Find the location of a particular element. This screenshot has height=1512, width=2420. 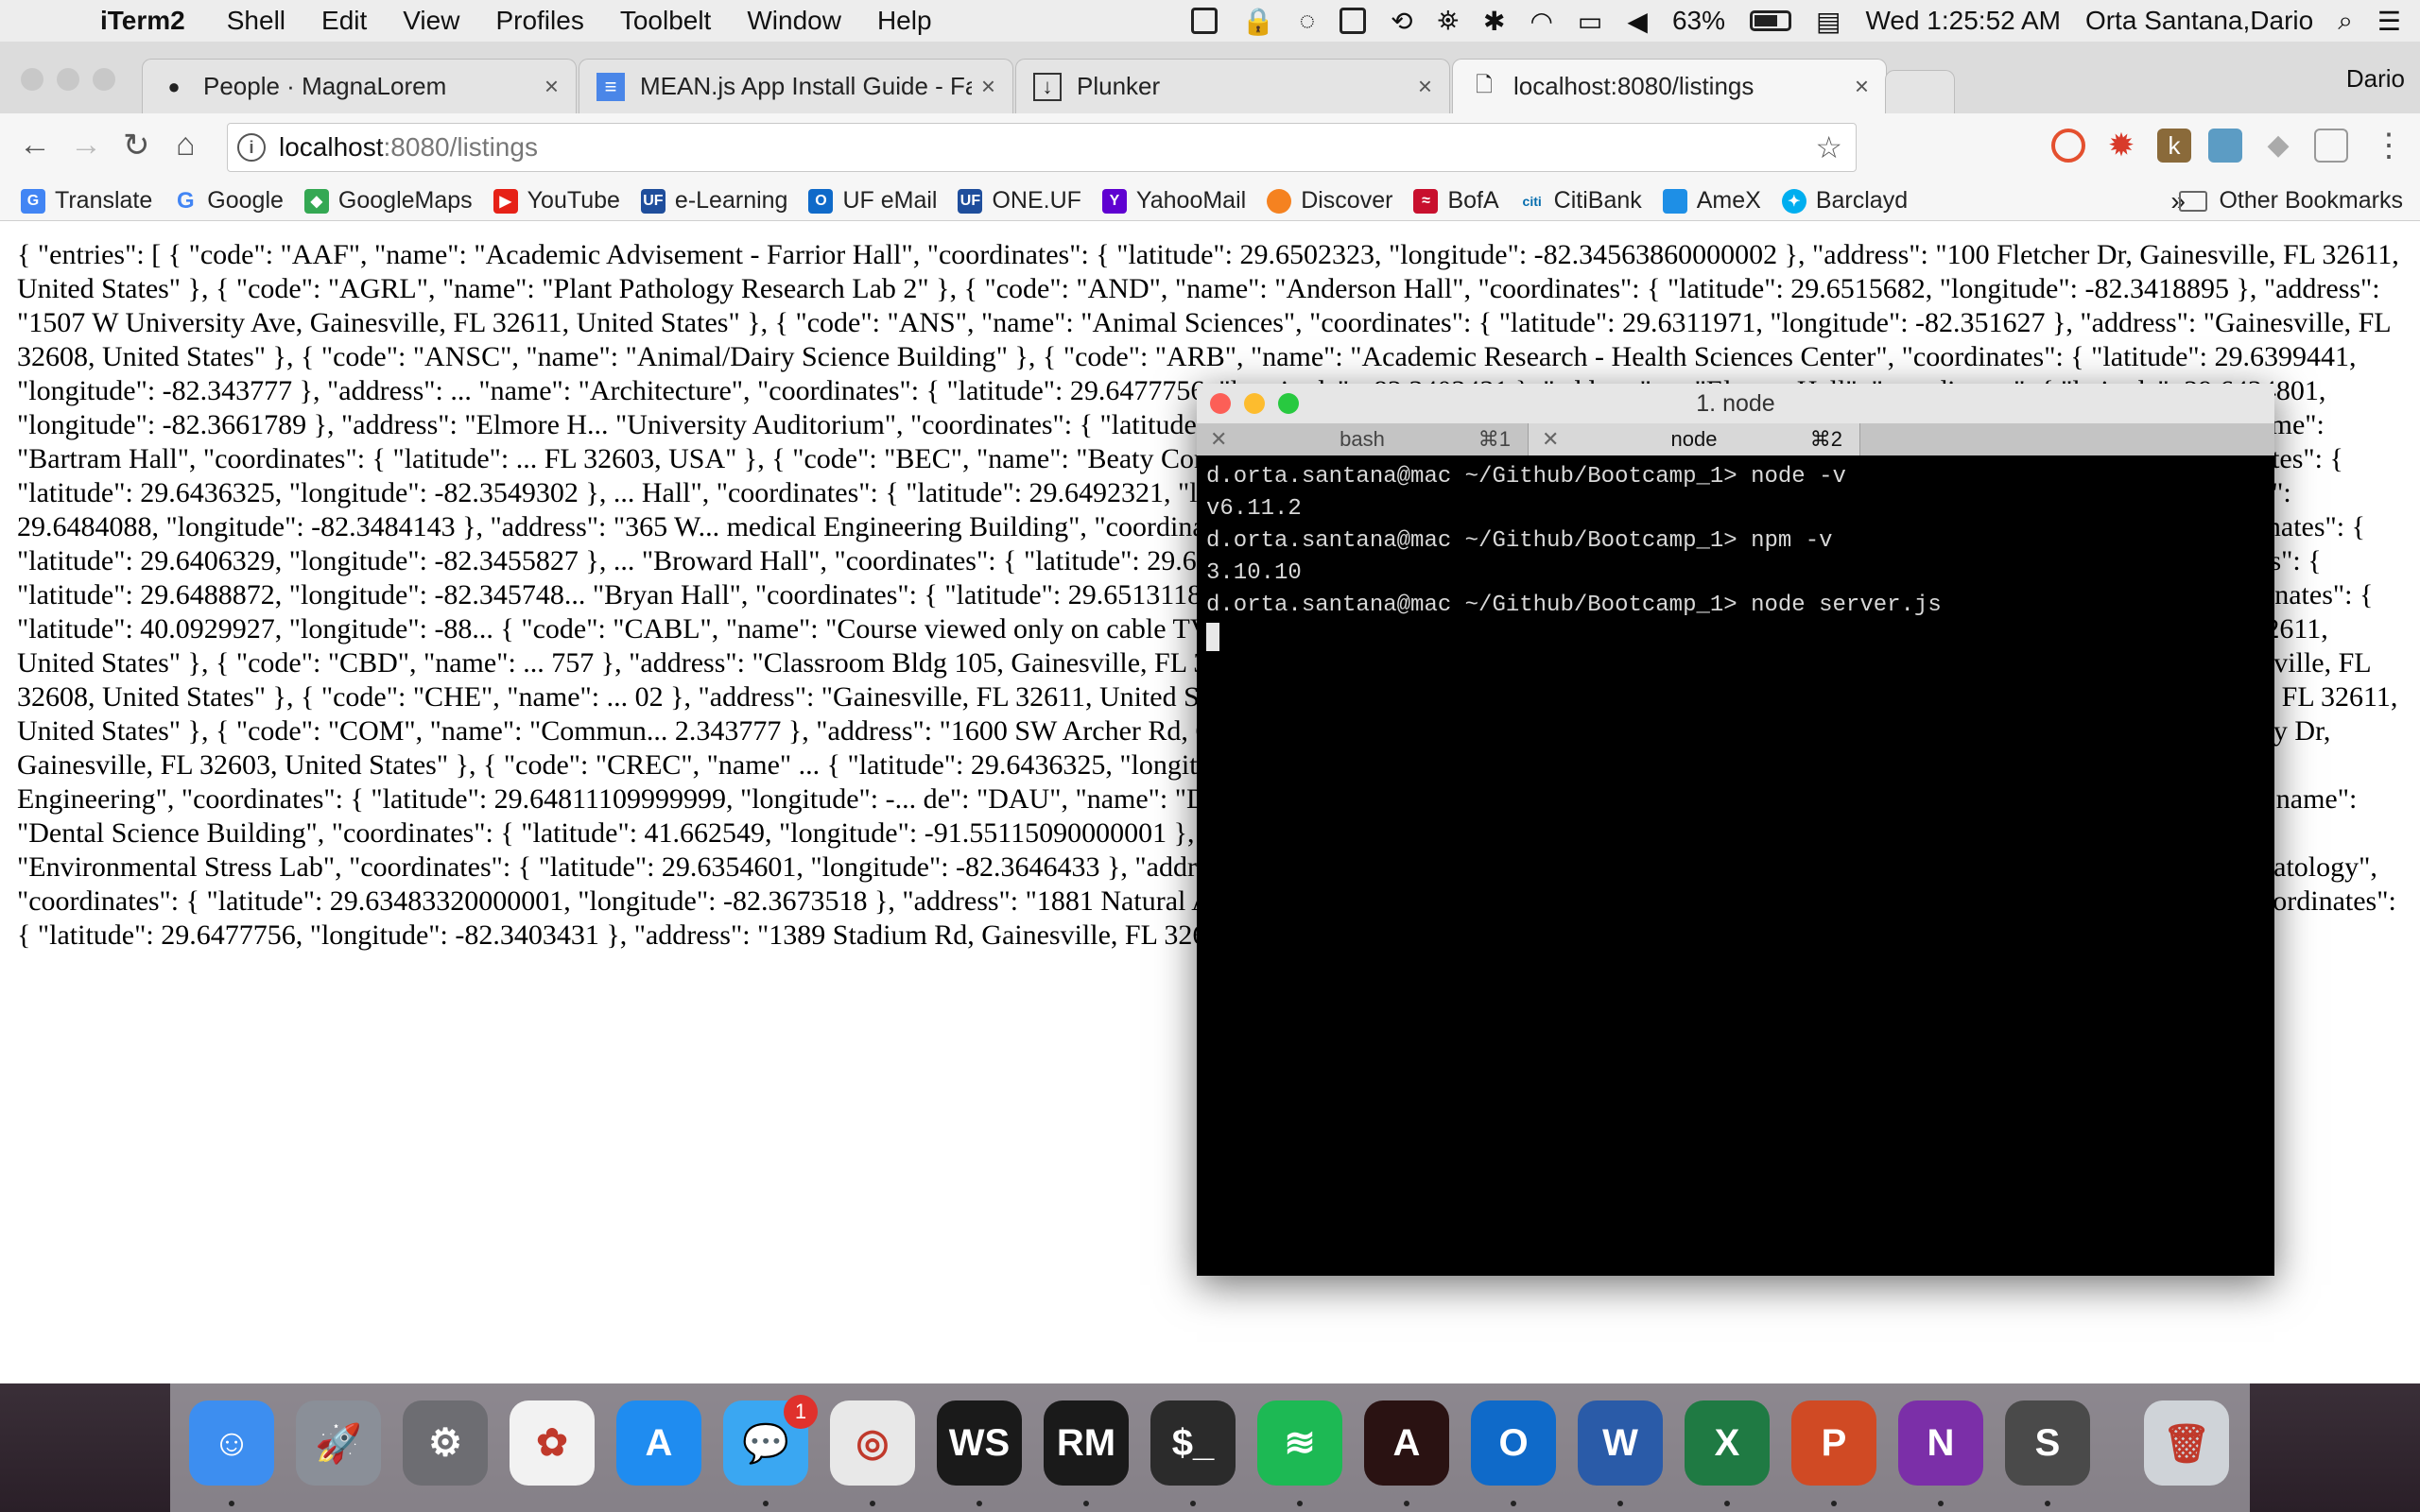

dropbox-extension-icon: ◆ is located at coordinates (2278, 146).